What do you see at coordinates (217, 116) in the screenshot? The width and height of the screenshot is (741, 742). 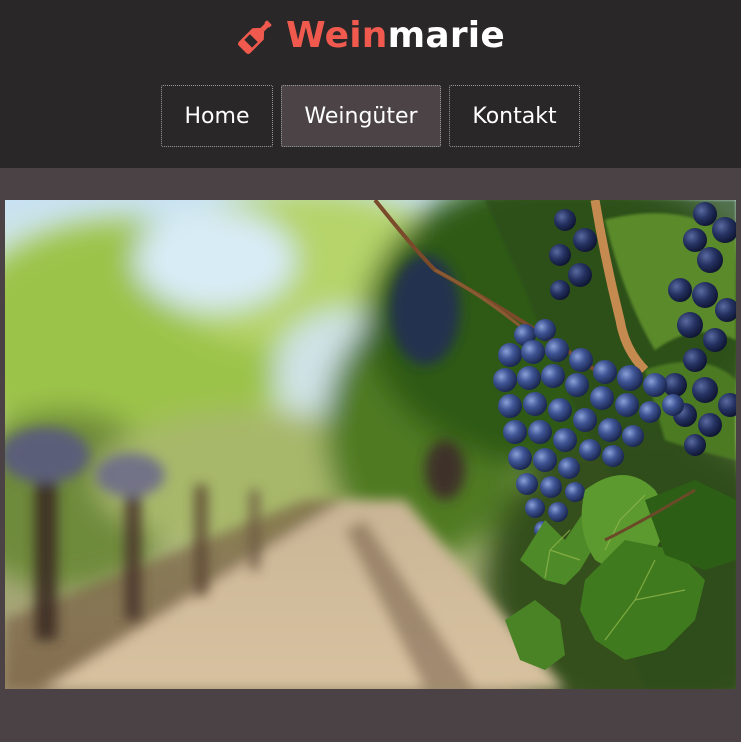 I see `nav-home-button: Home` at bounding box center [217, 116].